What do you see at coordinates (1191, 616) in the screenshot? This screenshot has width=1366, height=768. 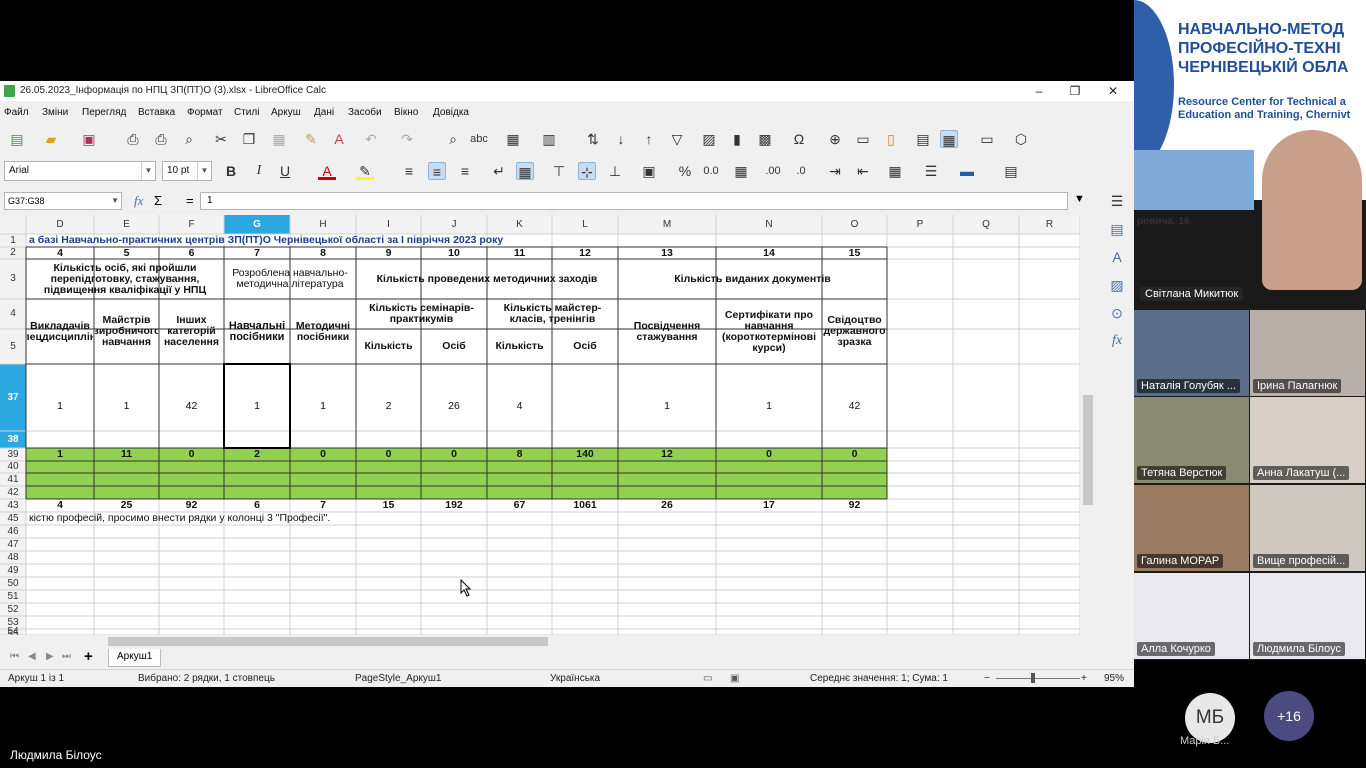 I see `participant-tile: Алла Кочурко` at bounding box center [1191, 616].